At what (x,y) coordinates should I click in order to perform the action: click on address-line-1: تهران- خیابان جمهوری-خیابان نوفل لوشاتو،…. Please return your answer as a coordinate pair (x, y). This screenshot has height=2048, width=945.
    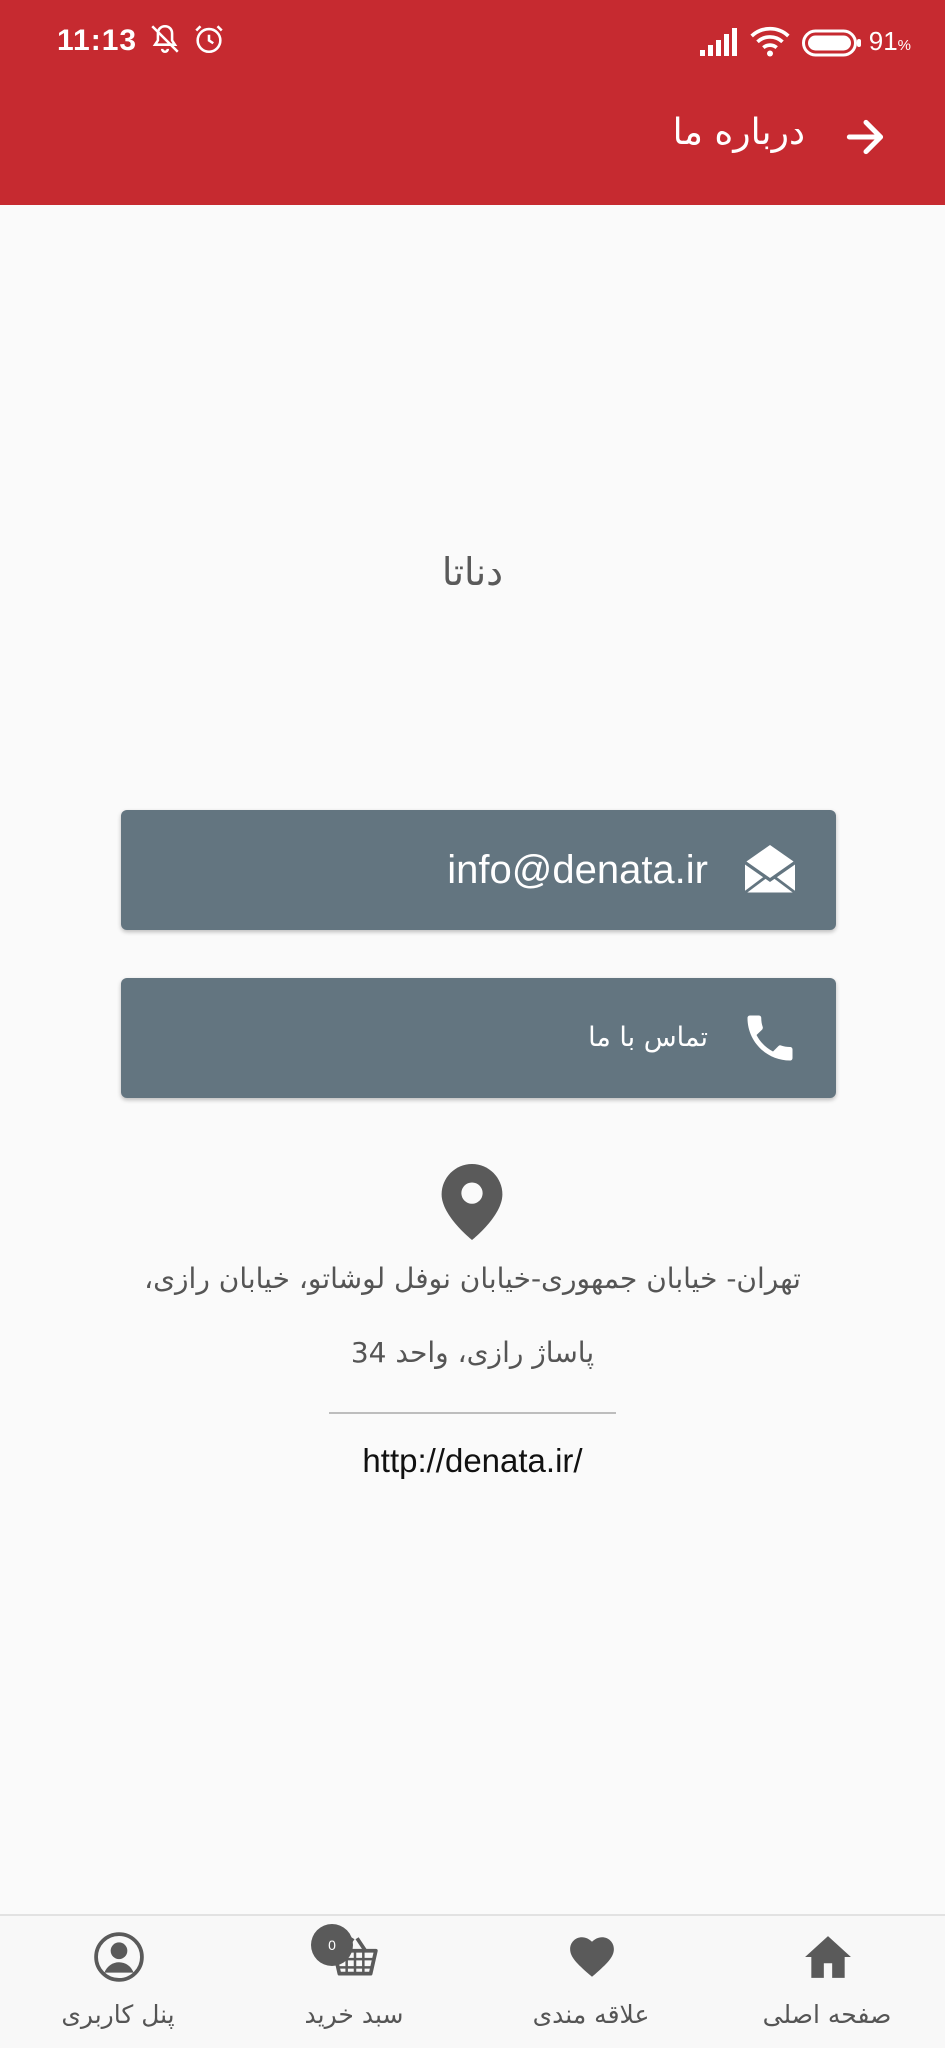
    Looking at the image, I should click on (472, 1278).